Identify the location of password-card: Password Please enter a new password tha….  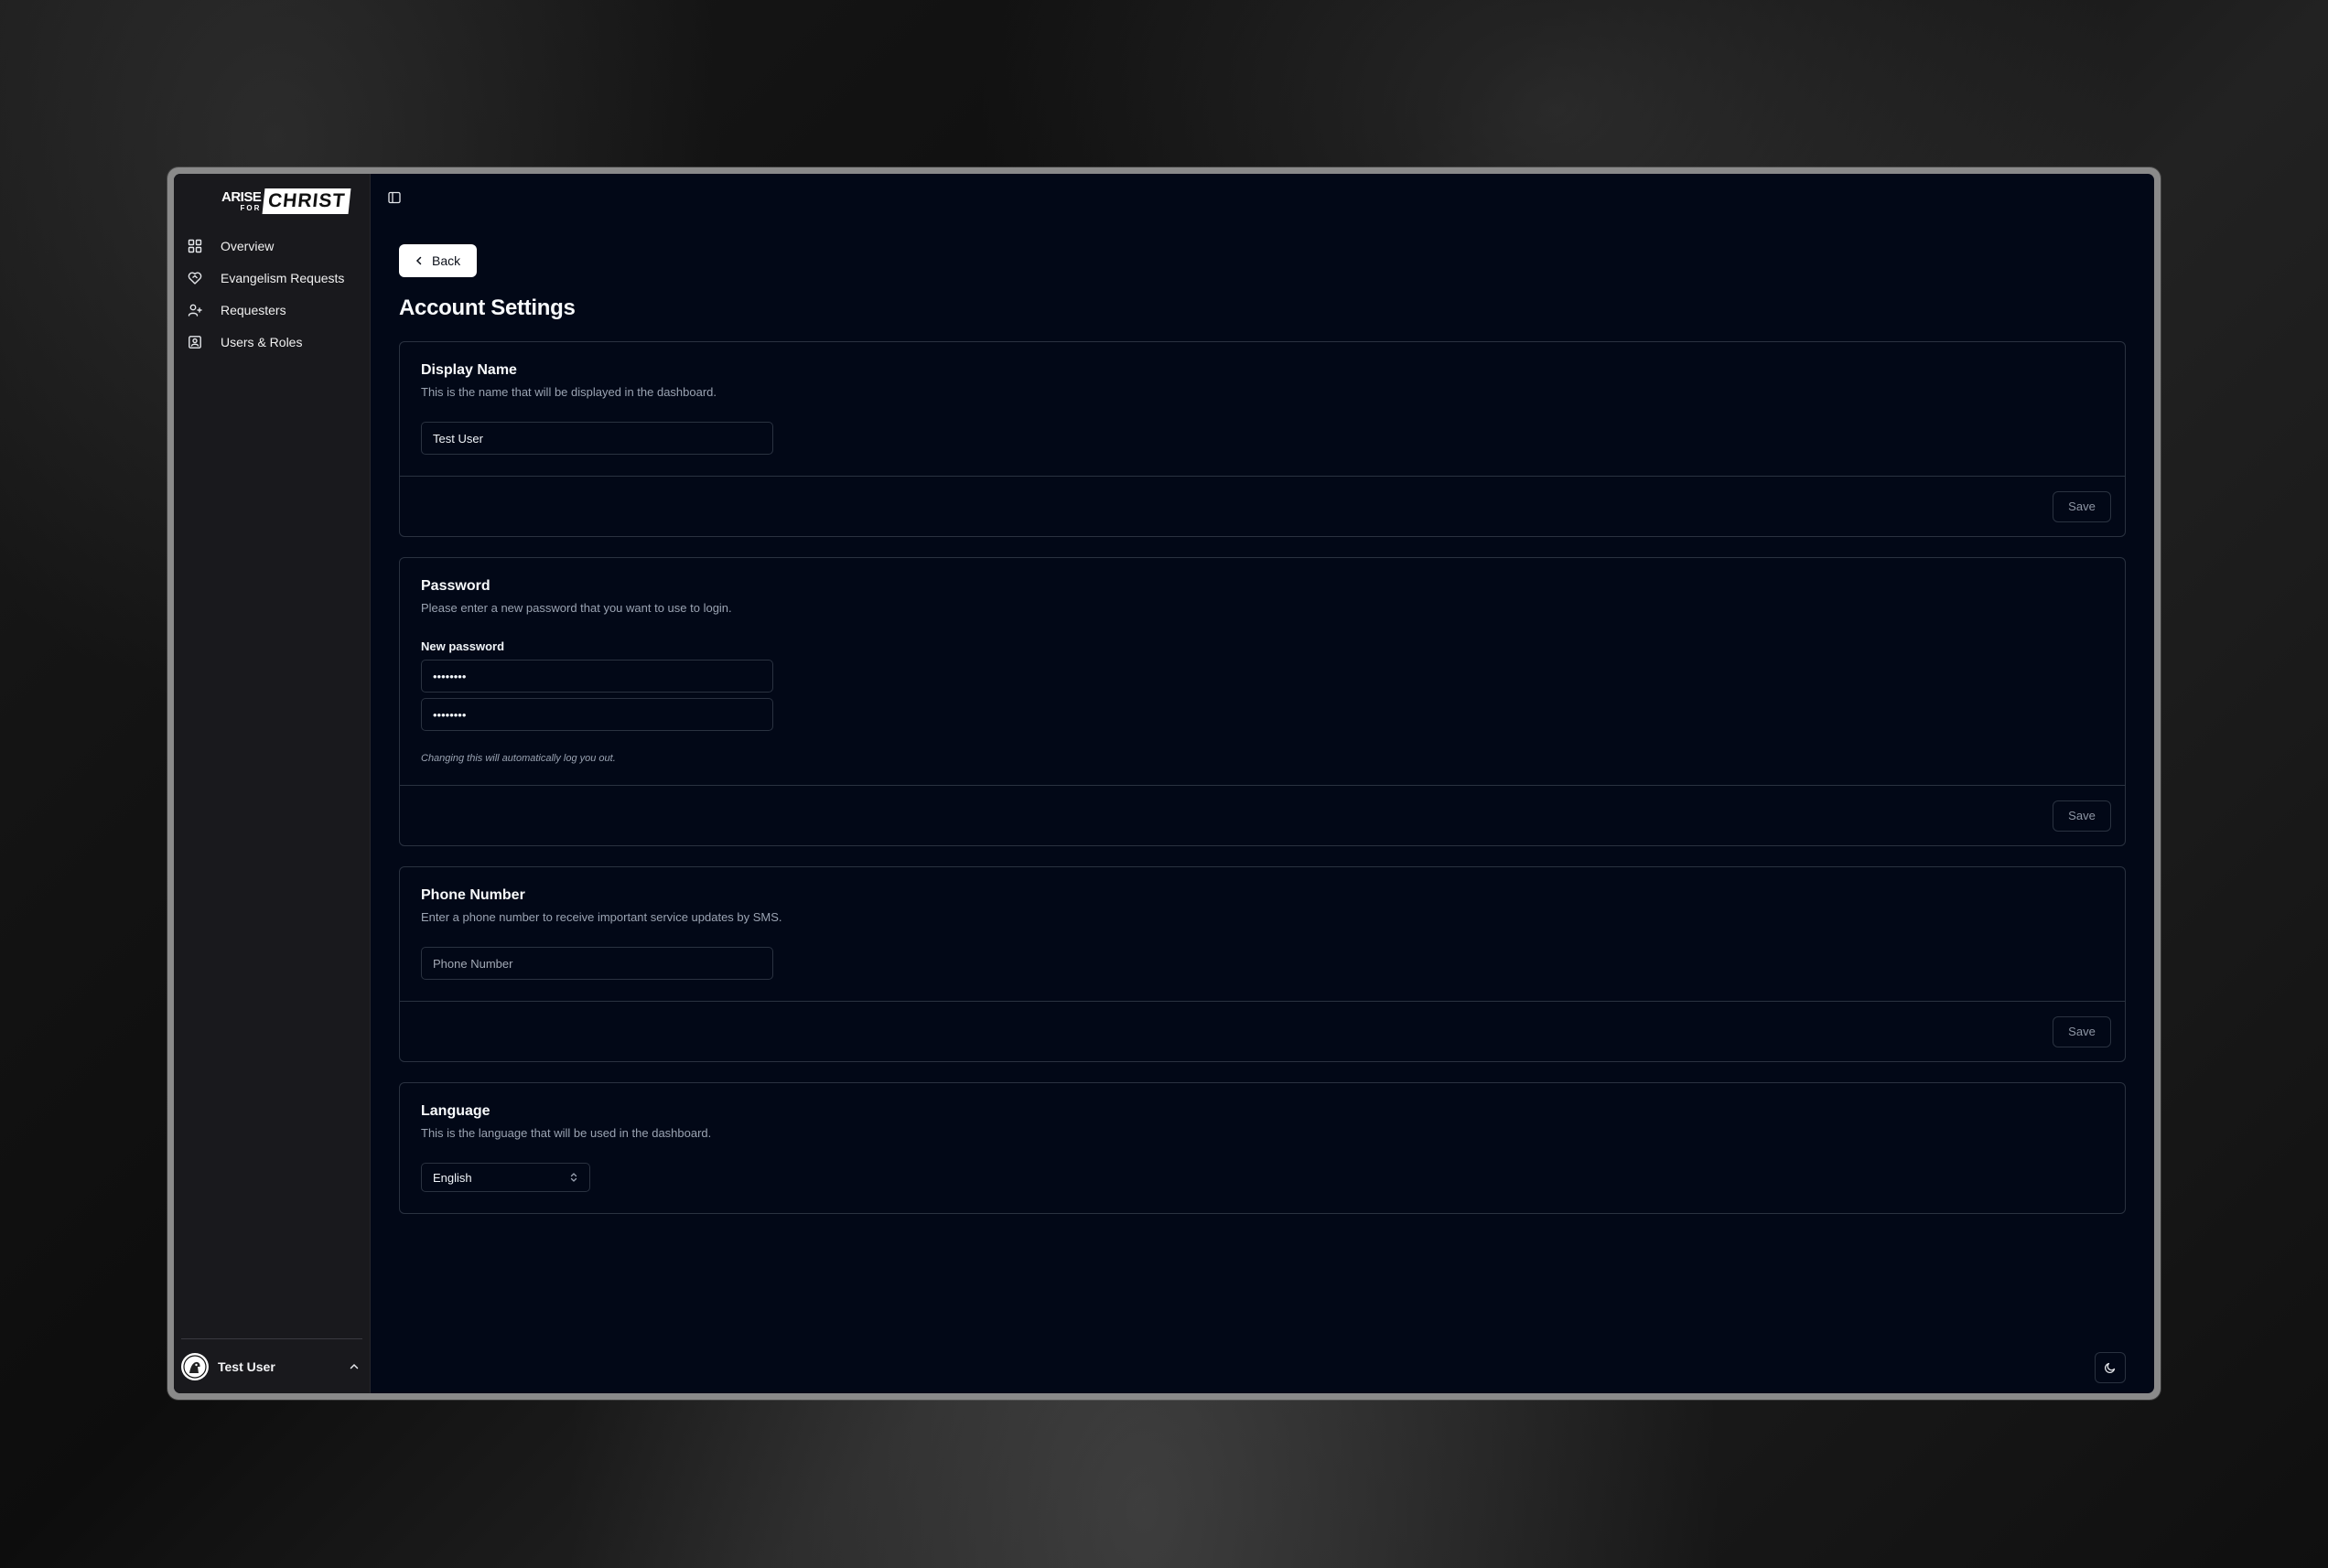
(1262, 701).